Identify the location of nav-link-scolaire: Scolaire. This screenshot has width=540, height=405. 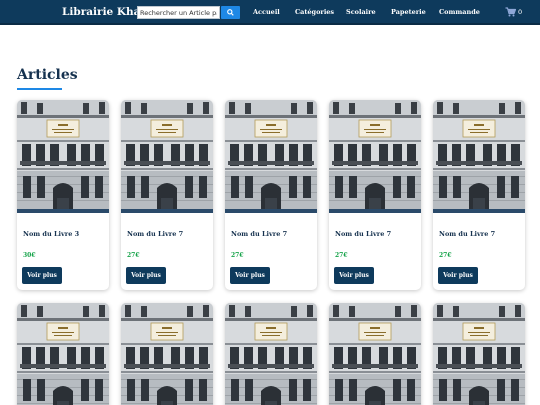
(361, 12).